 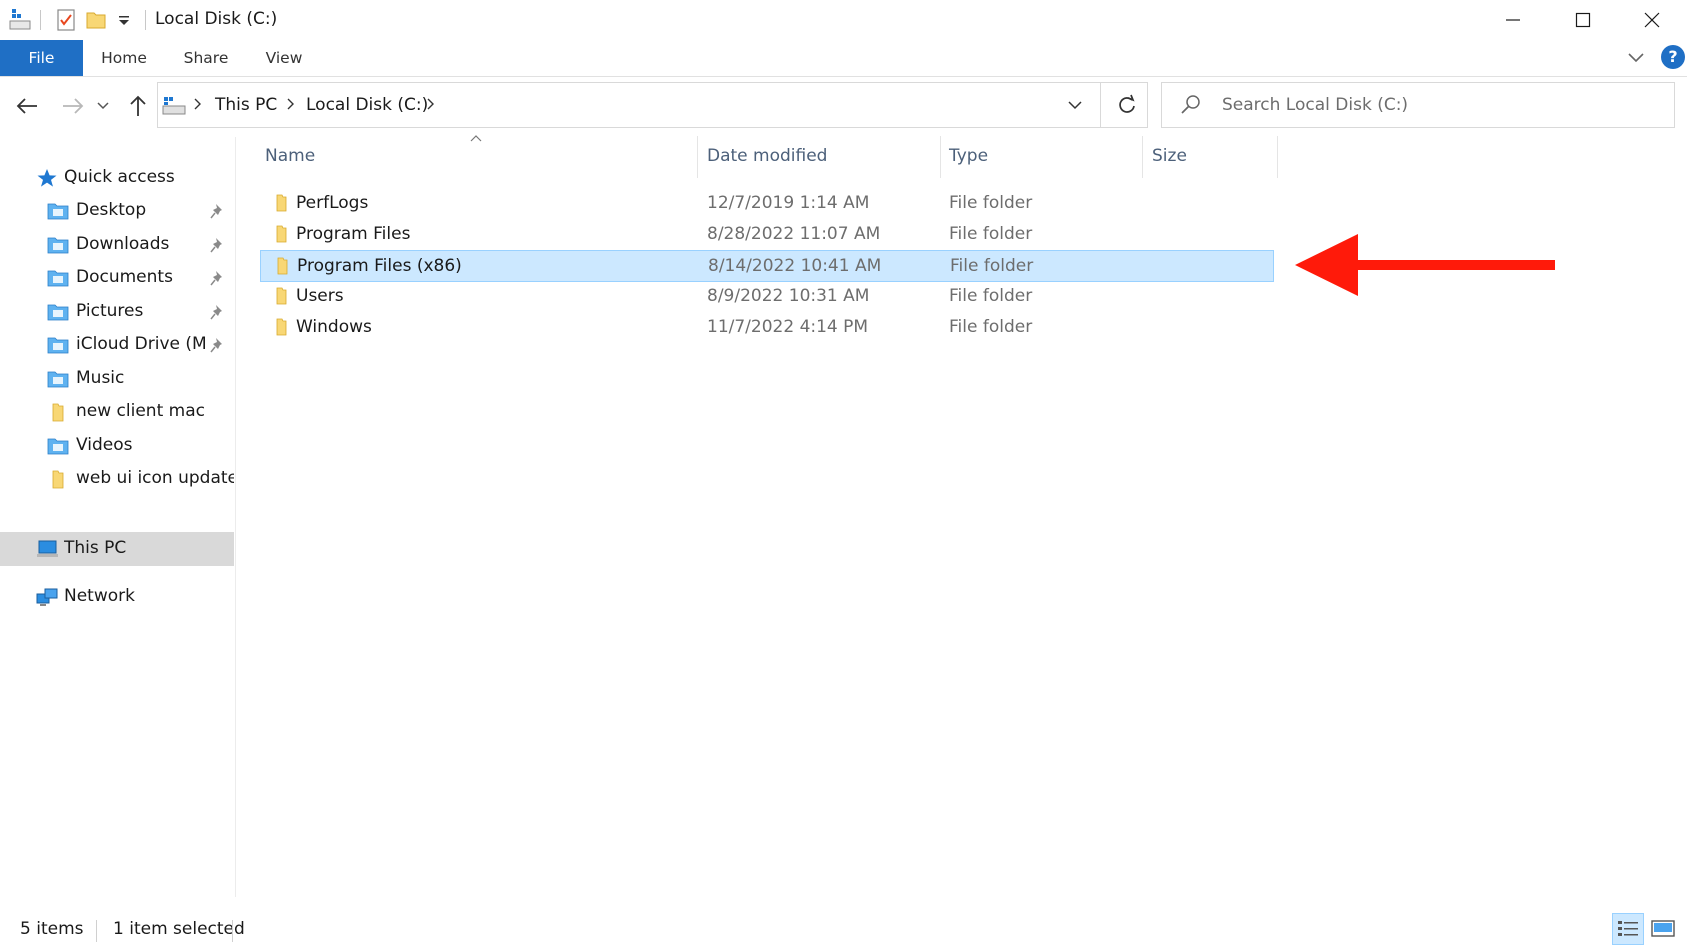 I want to click on explorer-app-icon, so click(x=20, y=20).